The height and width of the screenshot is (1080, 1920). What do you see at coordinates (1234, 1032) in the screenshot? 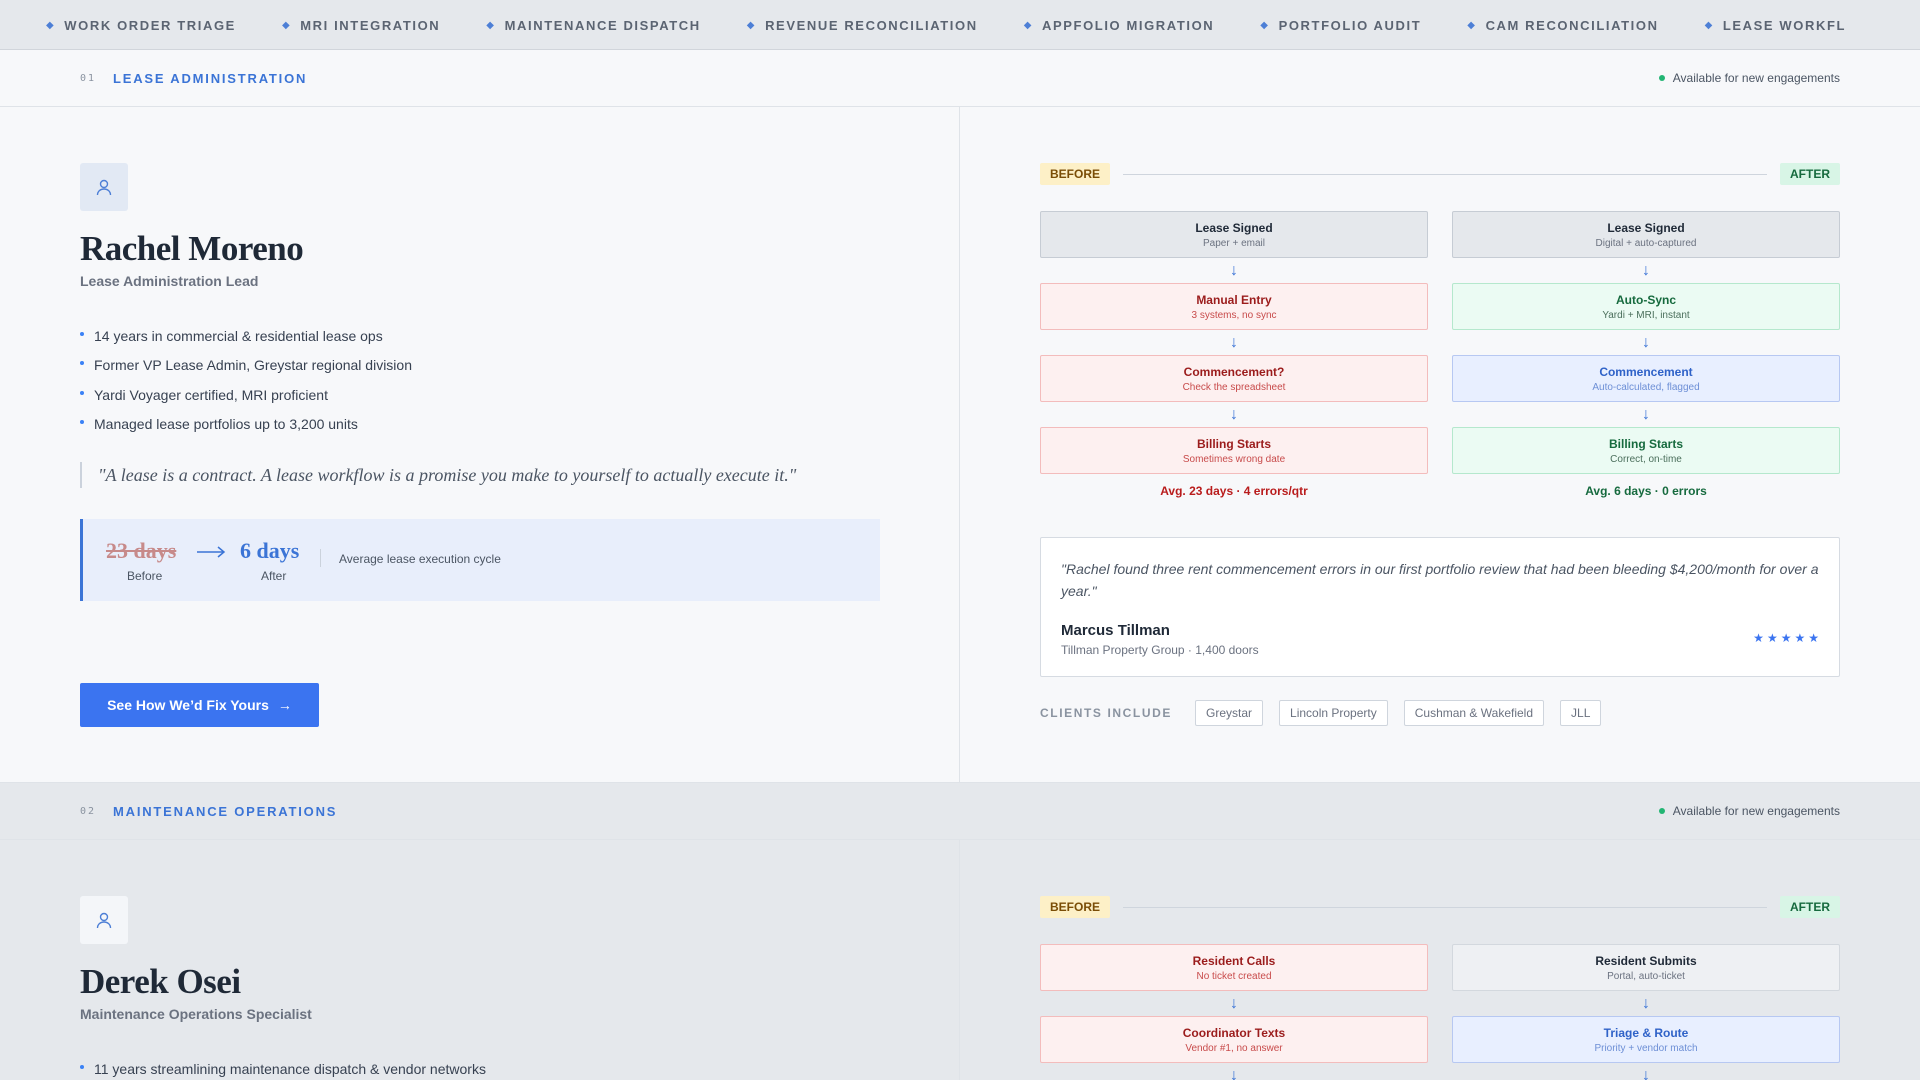
I see `step-title: Coordinator Texts` at bounding box center [1234, 1032].